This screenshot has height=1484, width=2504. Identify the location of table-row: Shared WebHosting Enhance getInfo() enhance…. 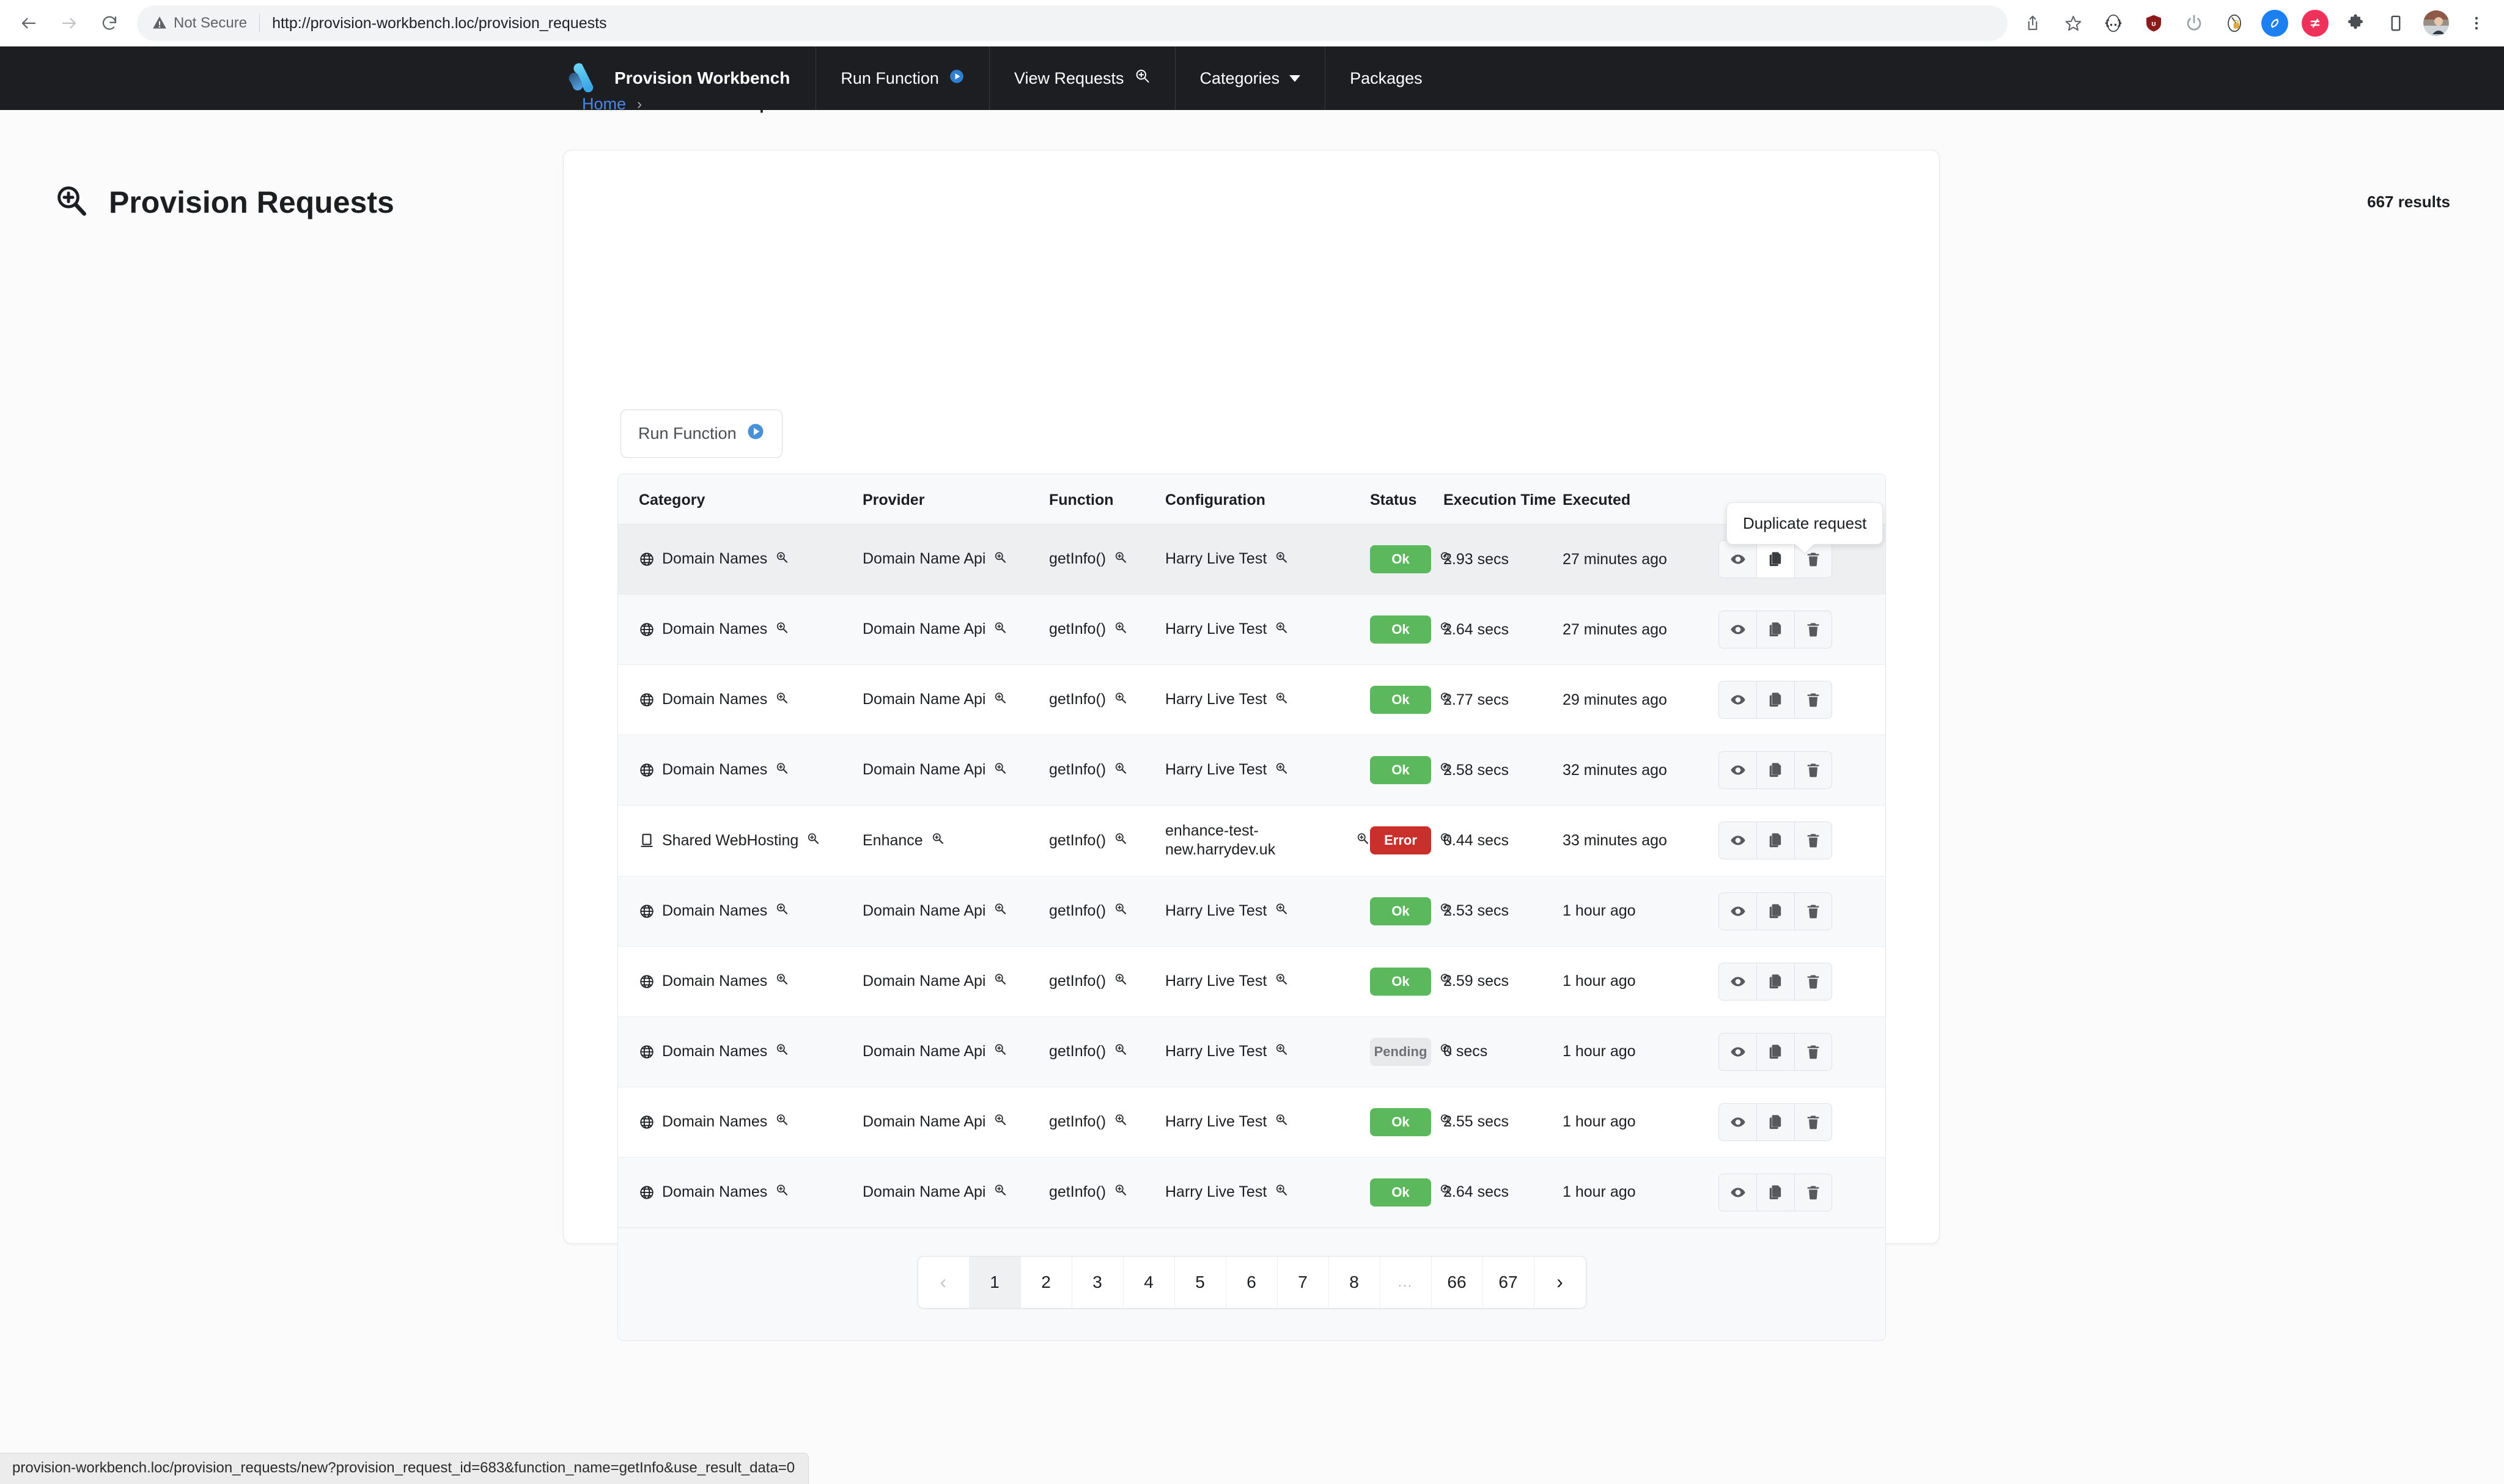
(1251, 840).